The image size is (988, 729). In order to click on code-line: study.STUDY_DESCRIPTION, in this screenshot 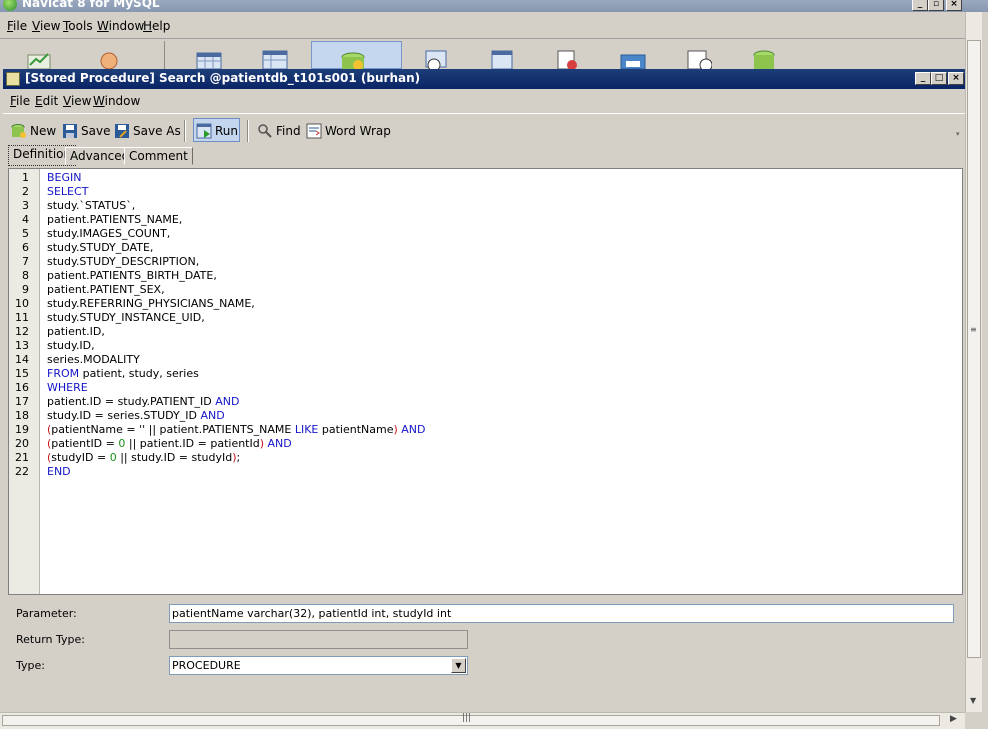, I will do `click(123, 261)`.